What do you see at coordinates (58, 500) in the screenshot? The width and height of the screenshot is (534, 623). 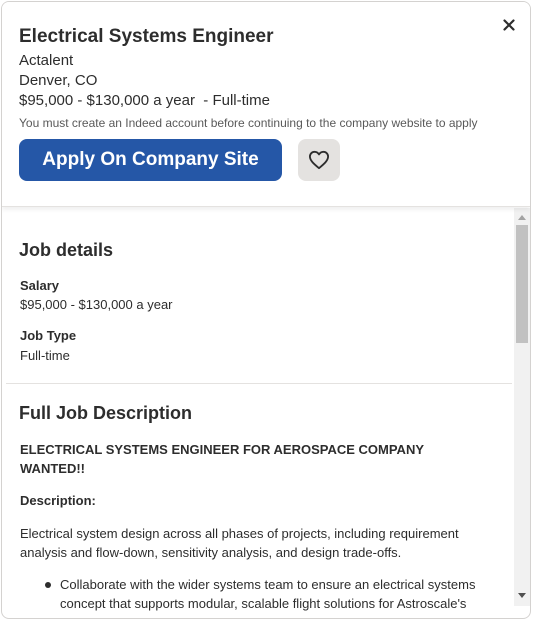 I see `description-label: Description:` at bounding box center [58, 500].